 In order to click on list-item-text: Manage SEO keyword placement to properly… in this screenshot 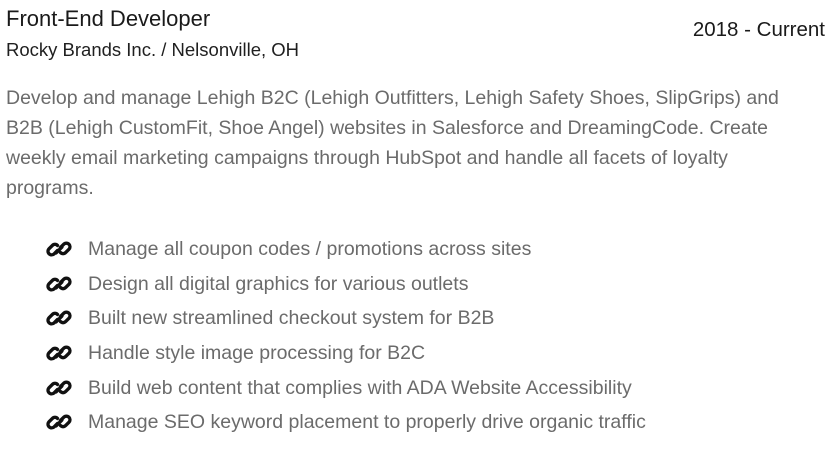, I will do `click(367, 422)`.